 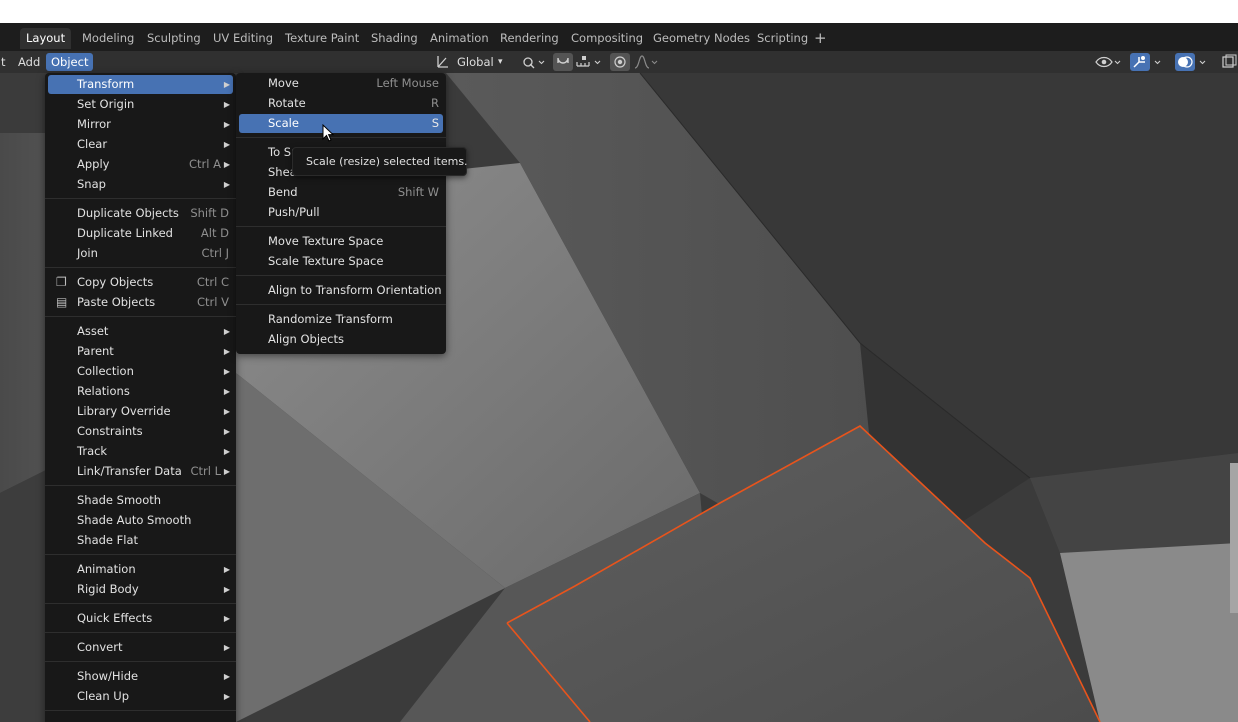 I want to click on menu-item-parent: Parent ▶, so click(x=140, y=351).